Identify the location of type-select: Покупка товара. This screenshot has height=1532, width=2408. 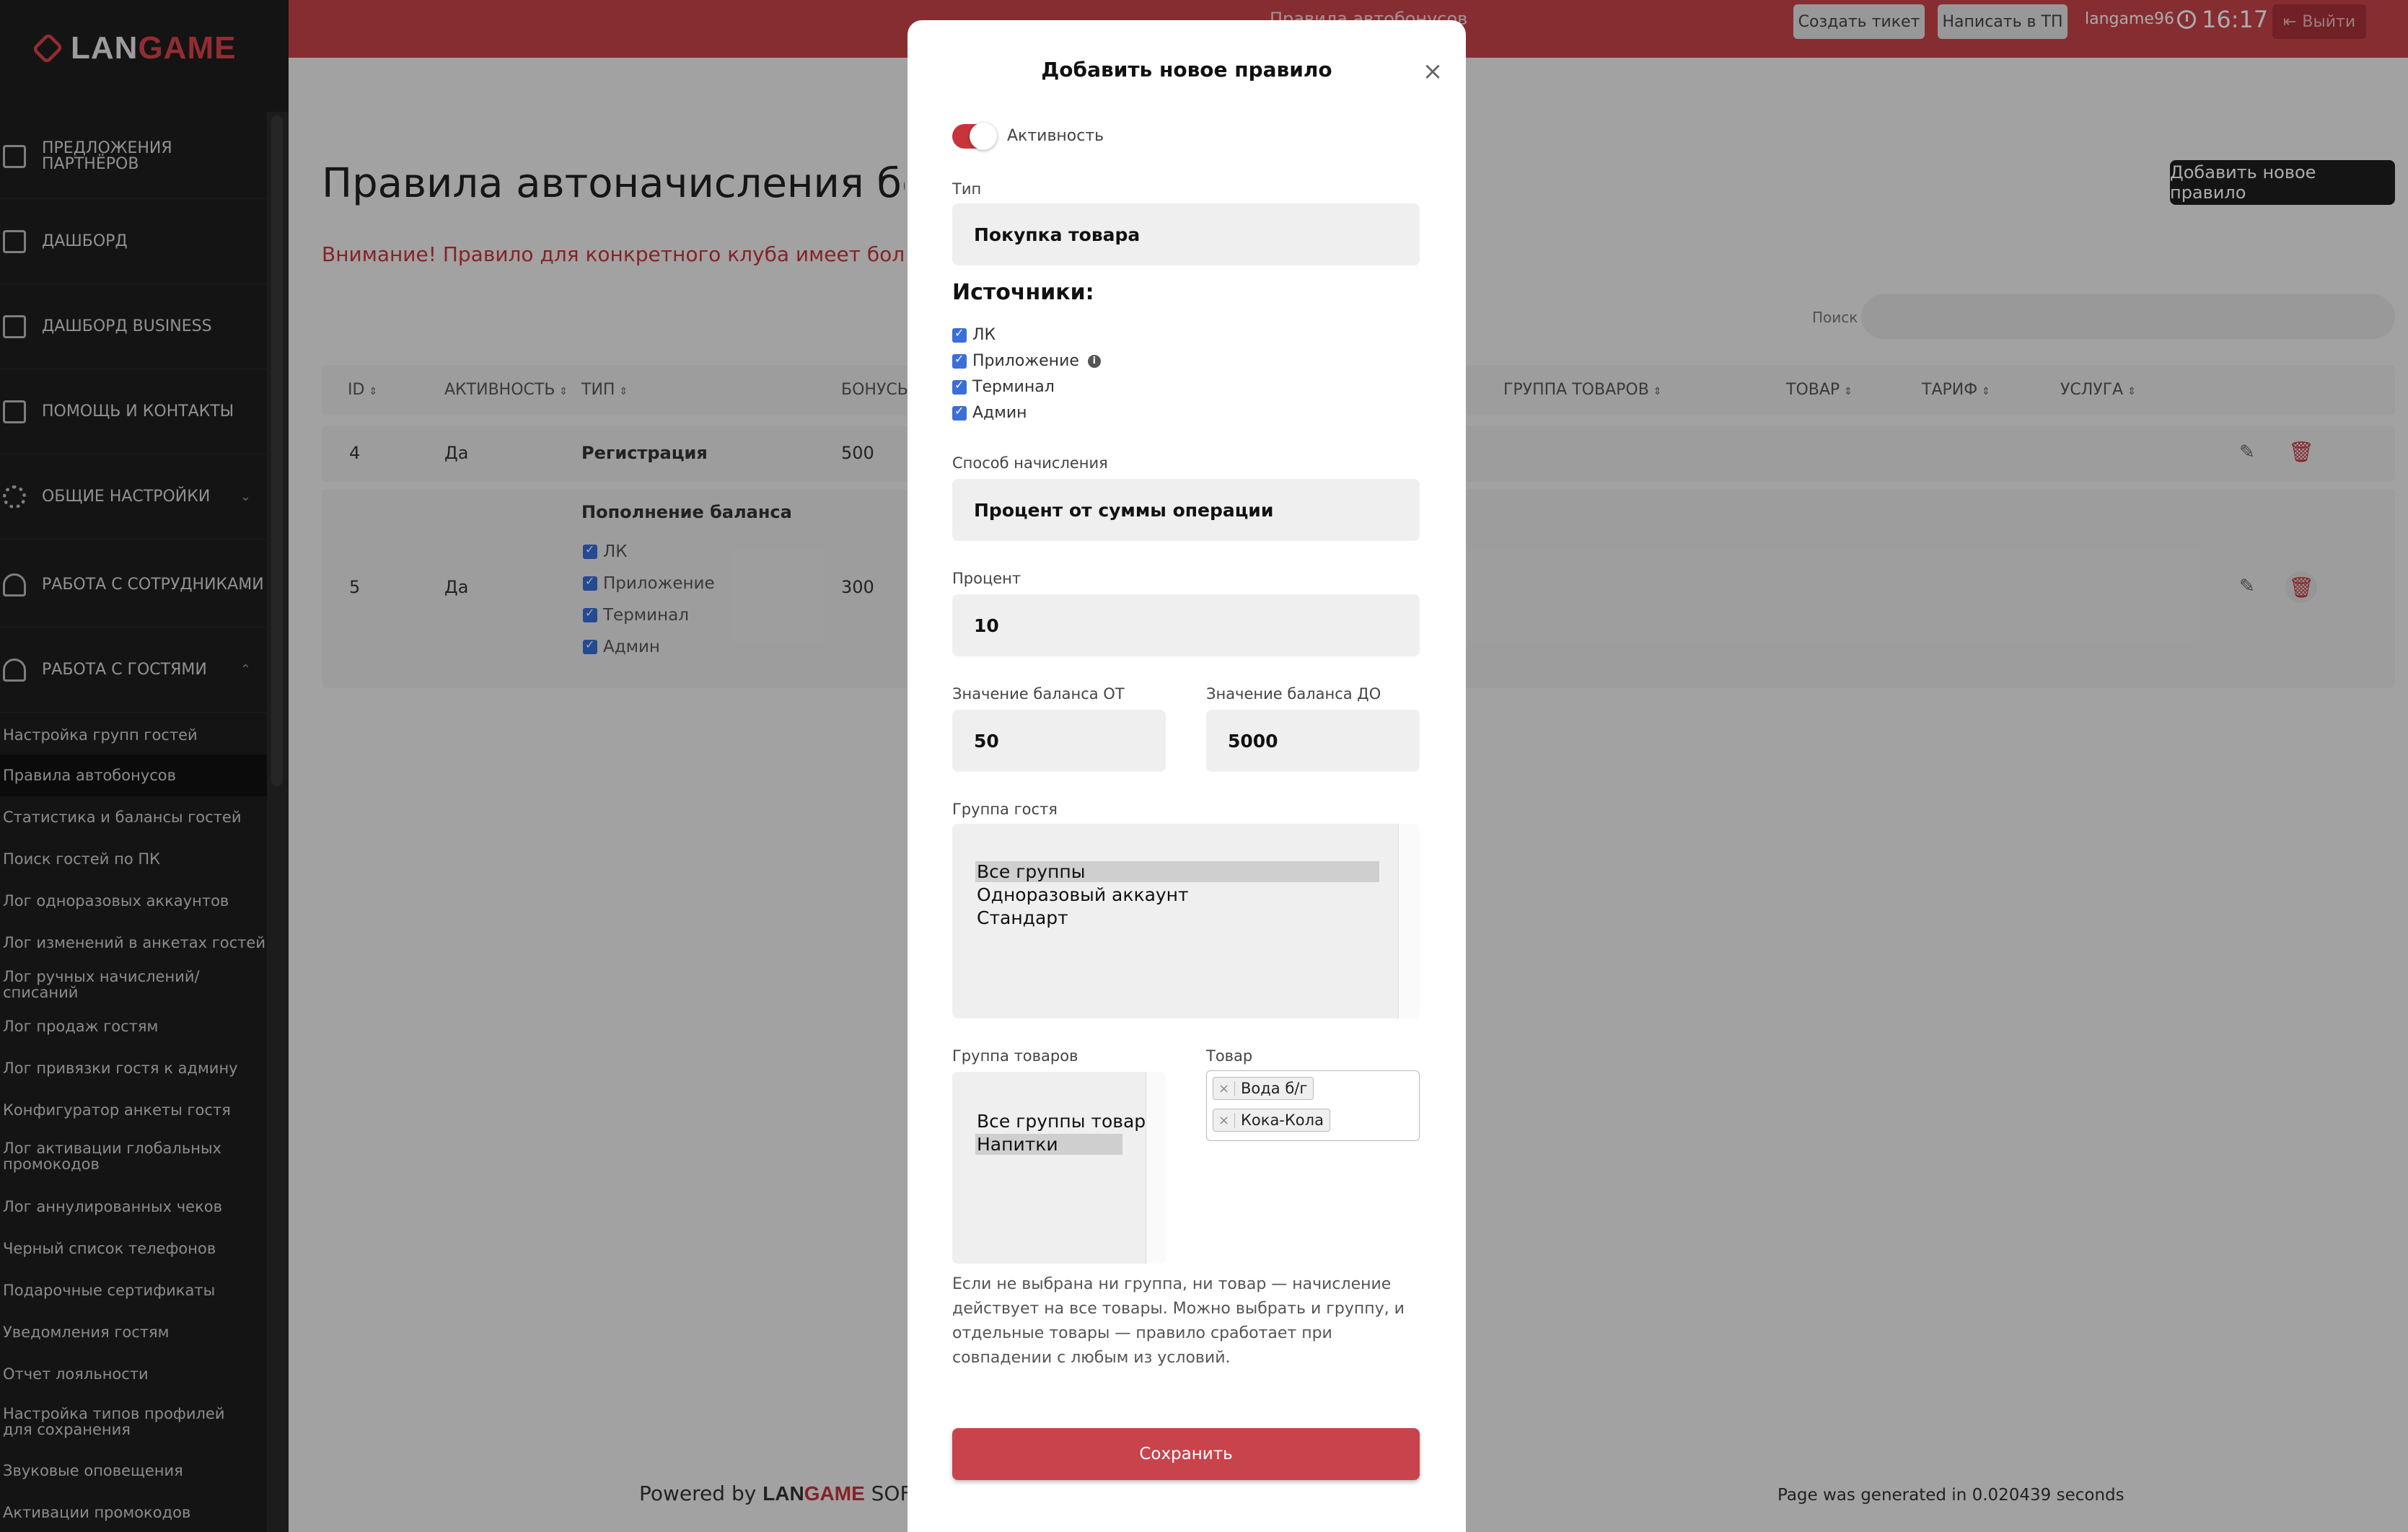
(1186, 234).